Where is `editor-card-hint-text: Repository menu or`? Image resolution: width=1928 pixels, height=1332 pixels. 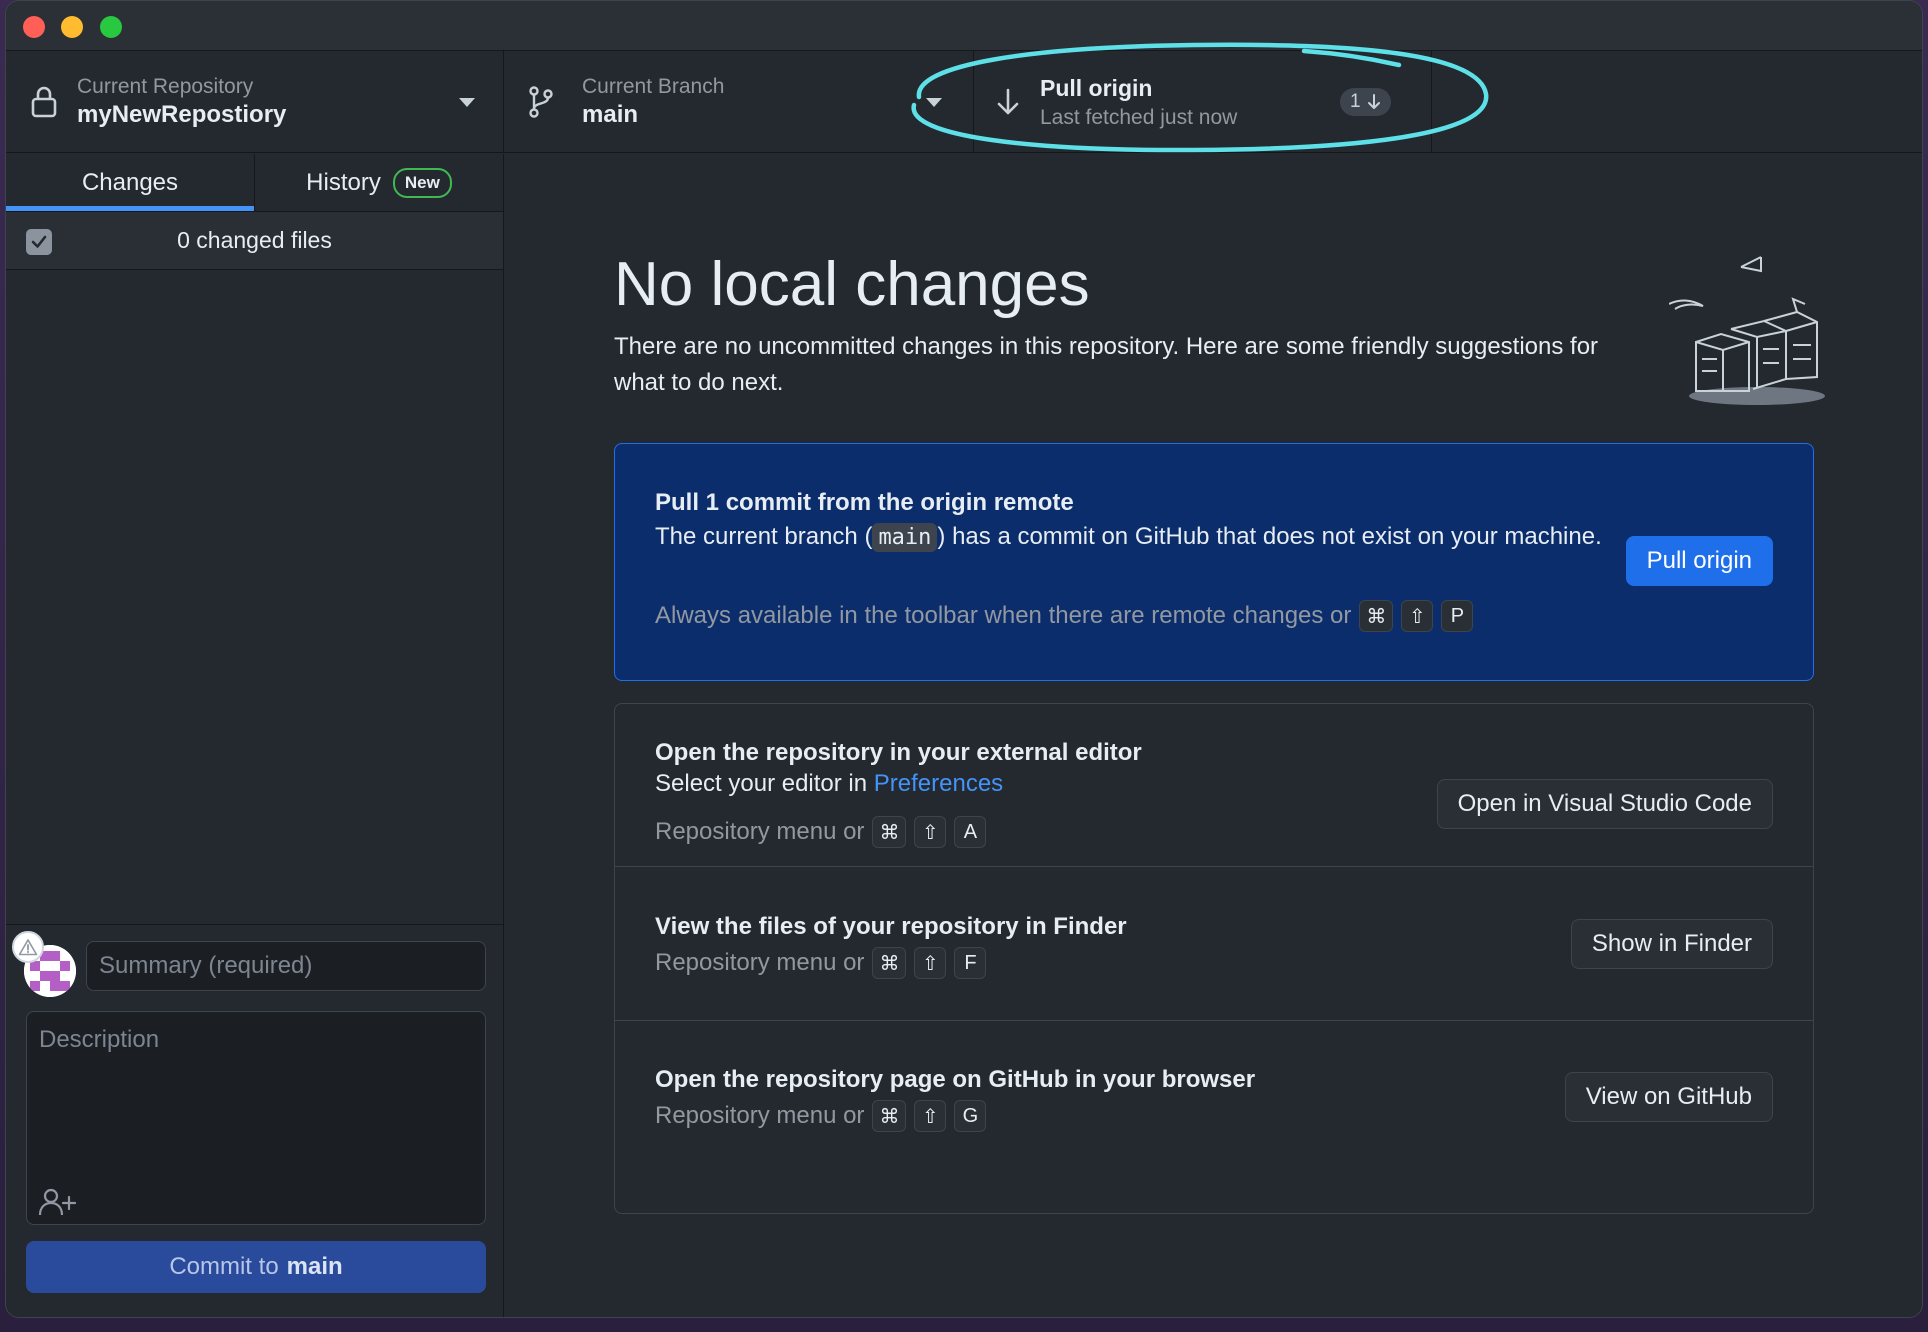
editor-card-hint-text: Repository menu or is located at coordinates (760, 831).